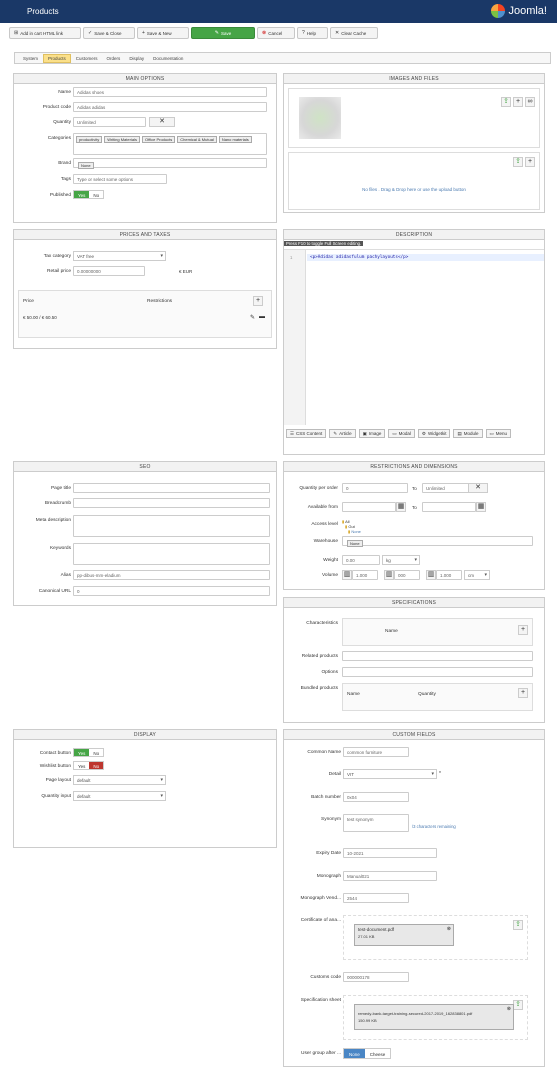 This screenshot has height=1080, width=557. What do you see at coordinates (163, 33) in the screenshot?
I see `save-new-button: + Save & New` at bounding box center [163, 33].